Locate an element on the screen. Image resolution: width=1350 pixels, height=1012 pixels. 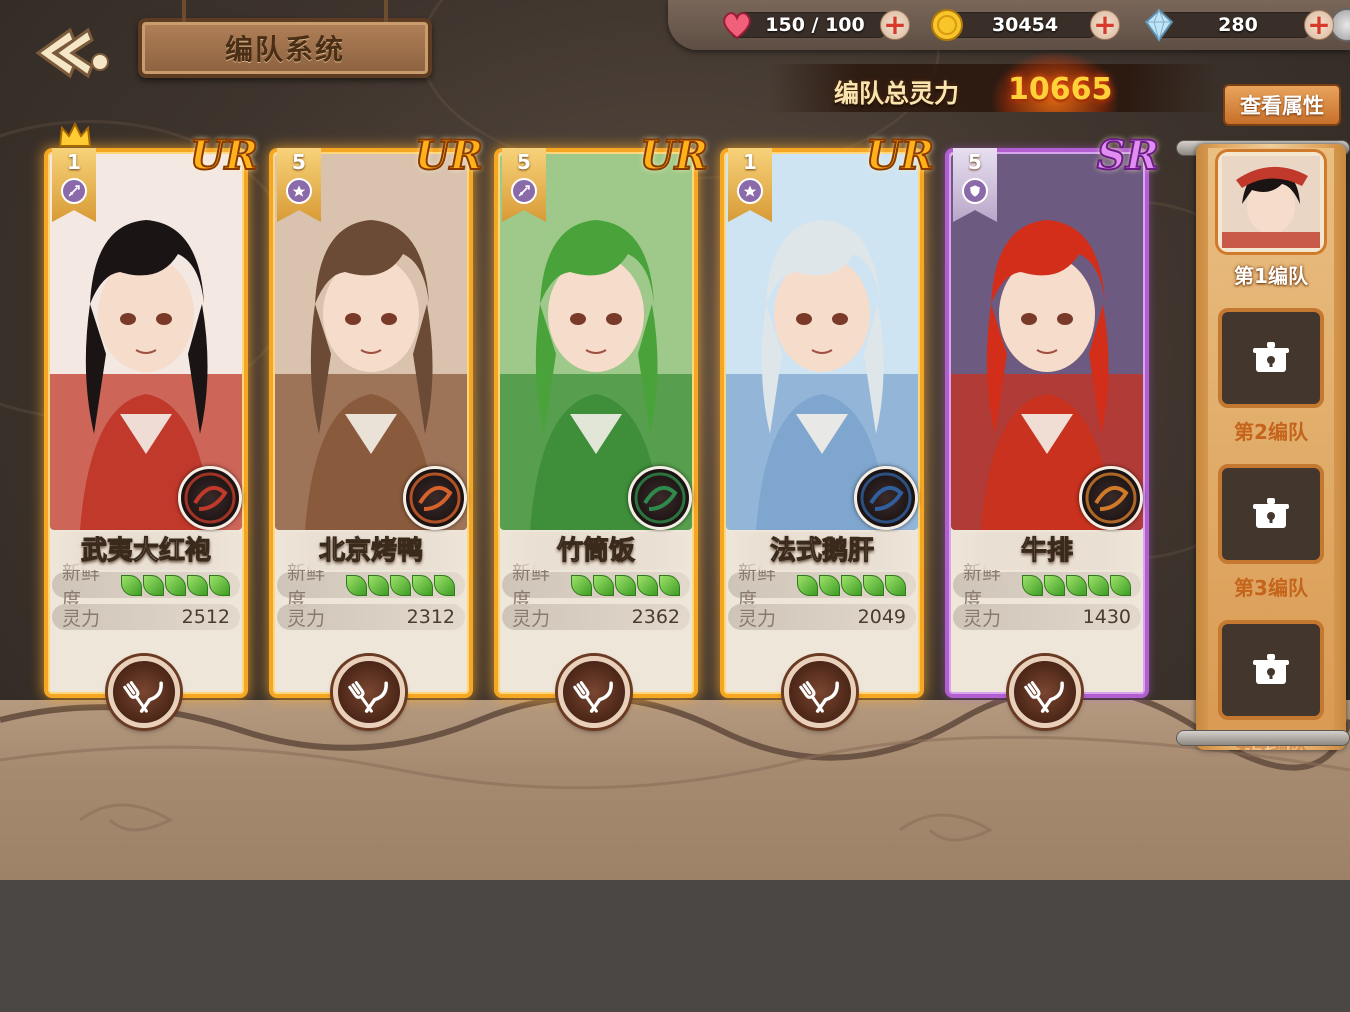
gold-resource: 30454 + is located at coordinates (1025, 25).